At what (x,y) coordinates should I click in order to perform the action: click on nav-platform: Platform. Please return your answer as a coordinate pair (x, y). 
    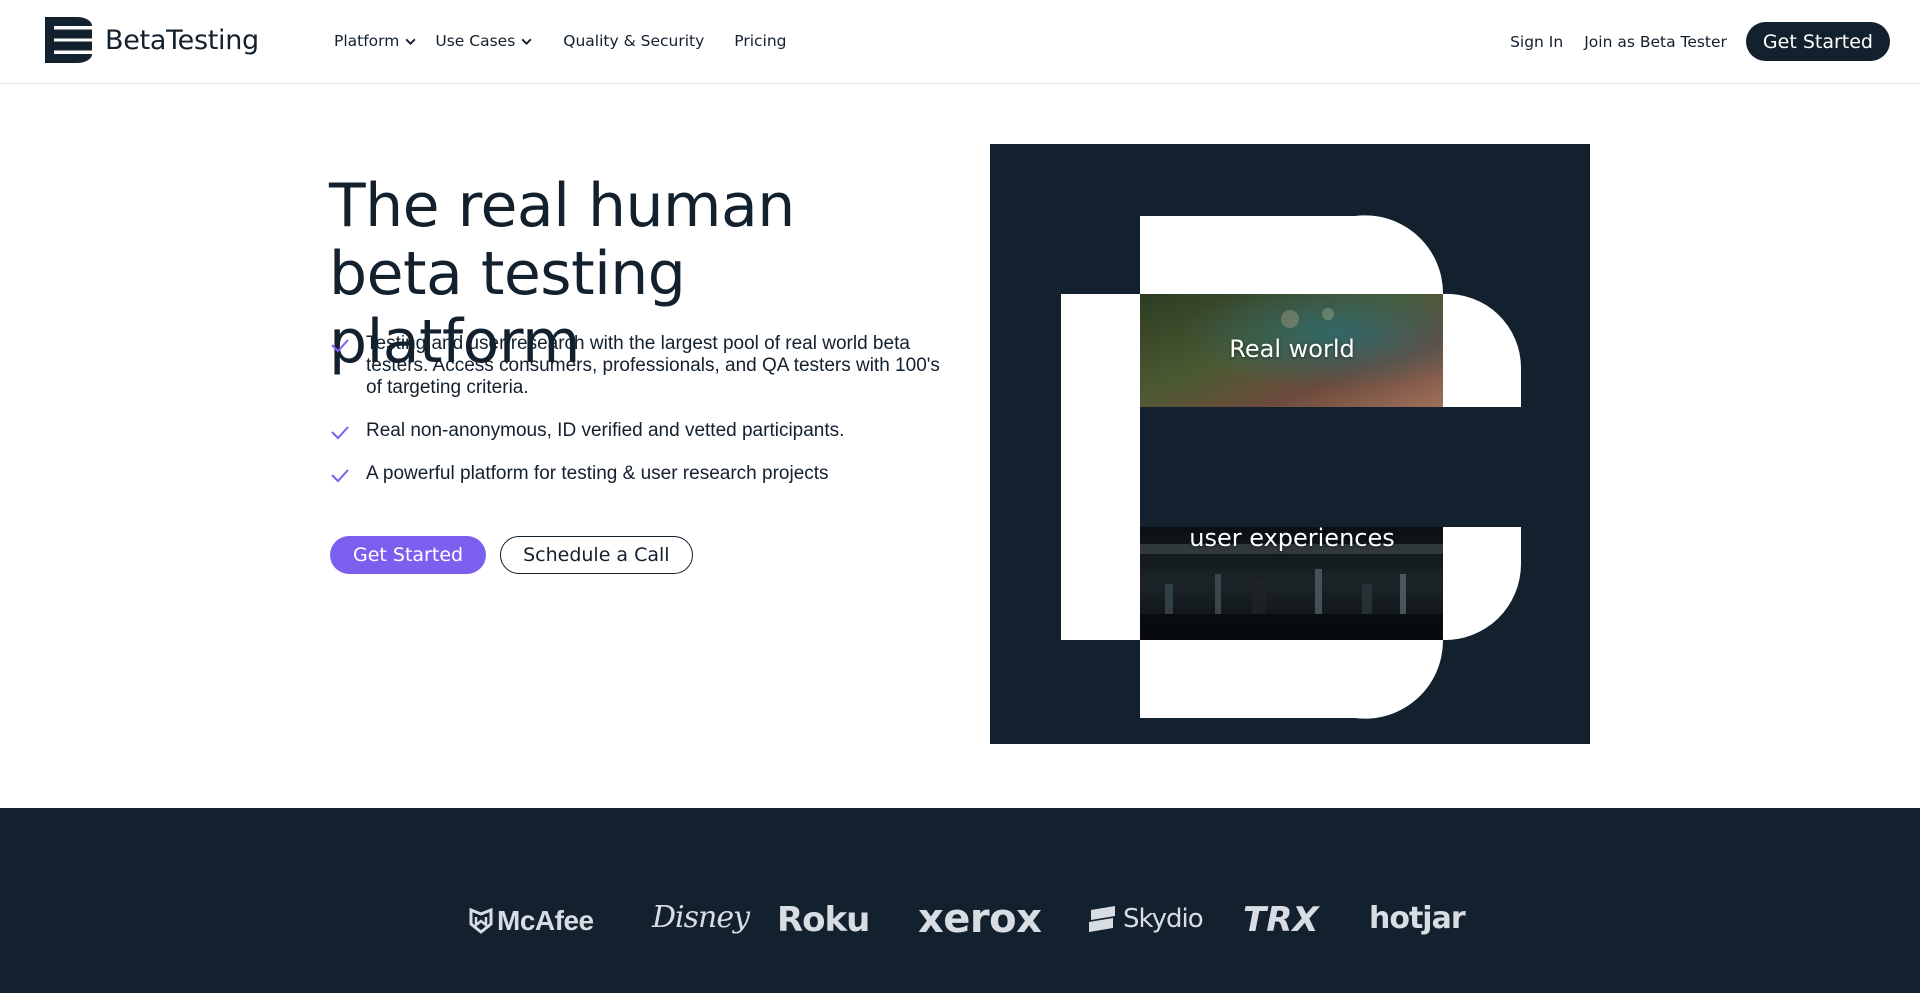
    Looking at the image, I should click on (375, 41).